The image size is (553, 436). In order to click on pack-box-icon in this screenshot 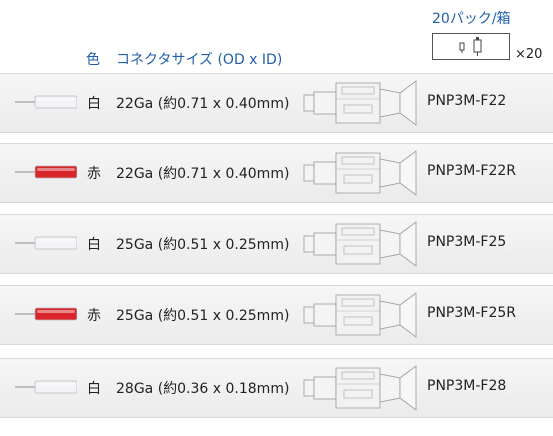, I will do `click(471, 46)`.